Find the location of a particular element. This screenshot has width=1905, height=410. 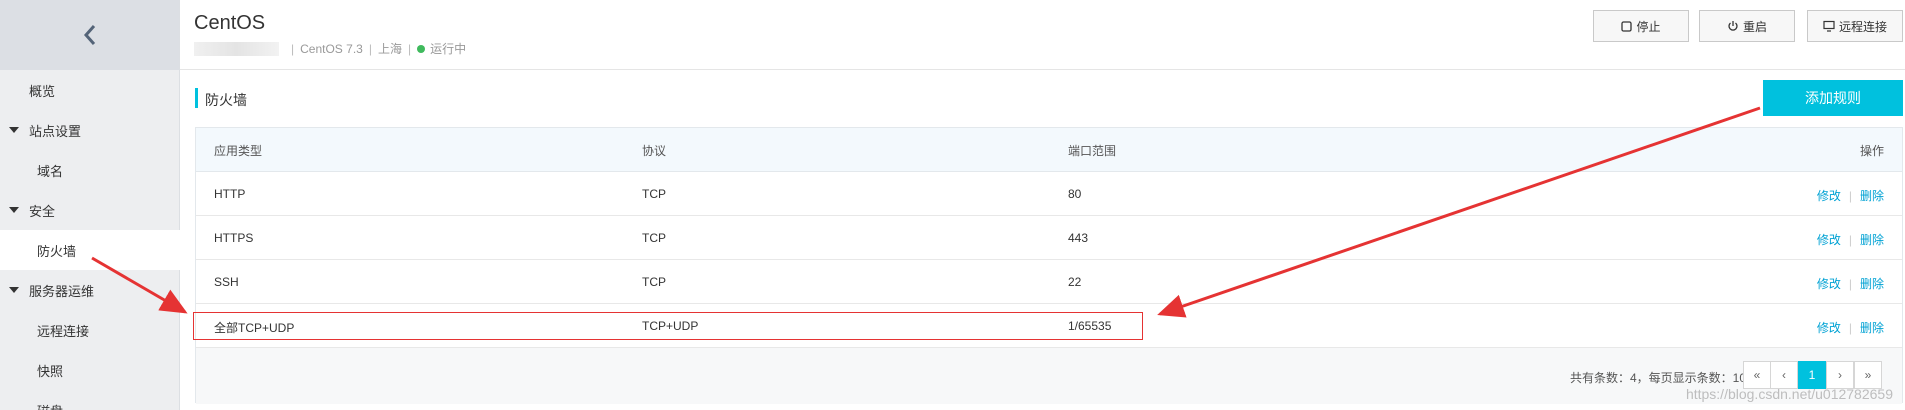

section-title: 防火墙 is located at coordinates (226, 100).